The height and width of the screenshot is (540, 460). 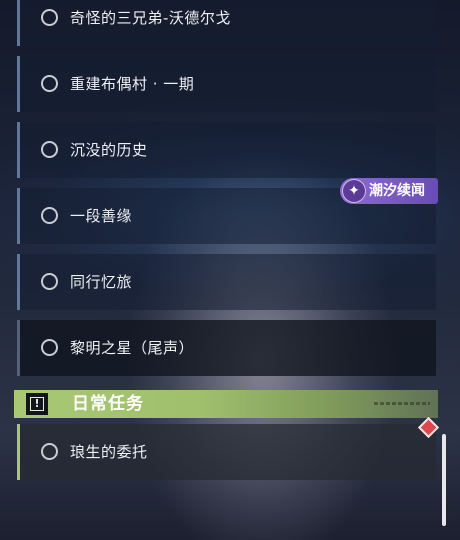 What do you see at coordinates (226, 452) in the screenshot?
I see `daily-quest-item: 琅生的委托` at bounding box center [226, 452].